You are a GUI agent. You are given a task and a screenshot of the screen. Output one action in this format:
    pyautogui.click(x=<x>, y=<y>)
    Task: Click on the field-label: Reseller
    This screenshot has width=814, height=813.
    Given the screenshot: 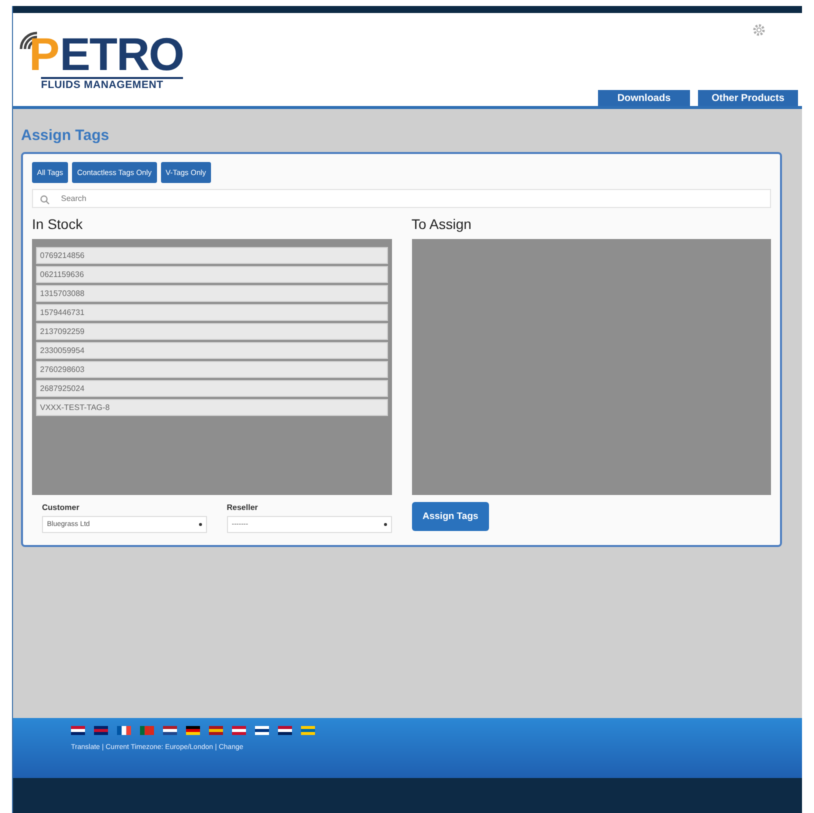 What is the action you would take?
    pyautogui.click(x=242, y=507)
    